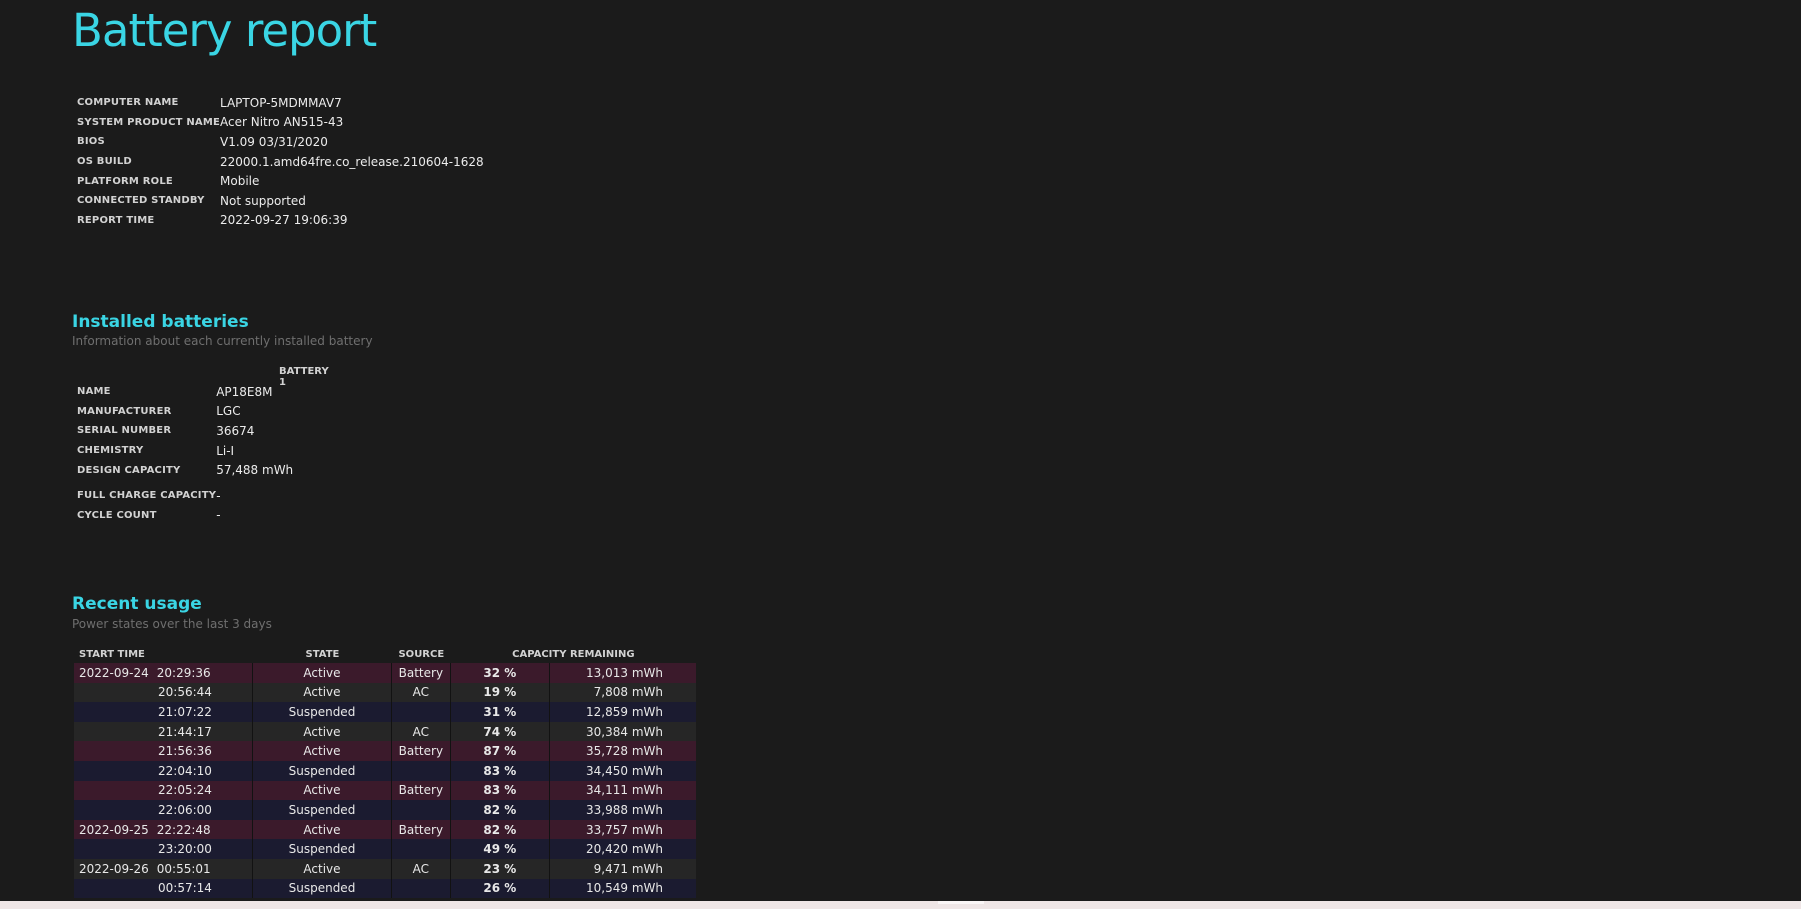 The height and width of the screenshot is (909, 1801). What do you see at coordinates (149, 122) in the screenshot?
I see `system-info-label: SYSTEM PRODUCT NAME` at bounding box center [149, 122].